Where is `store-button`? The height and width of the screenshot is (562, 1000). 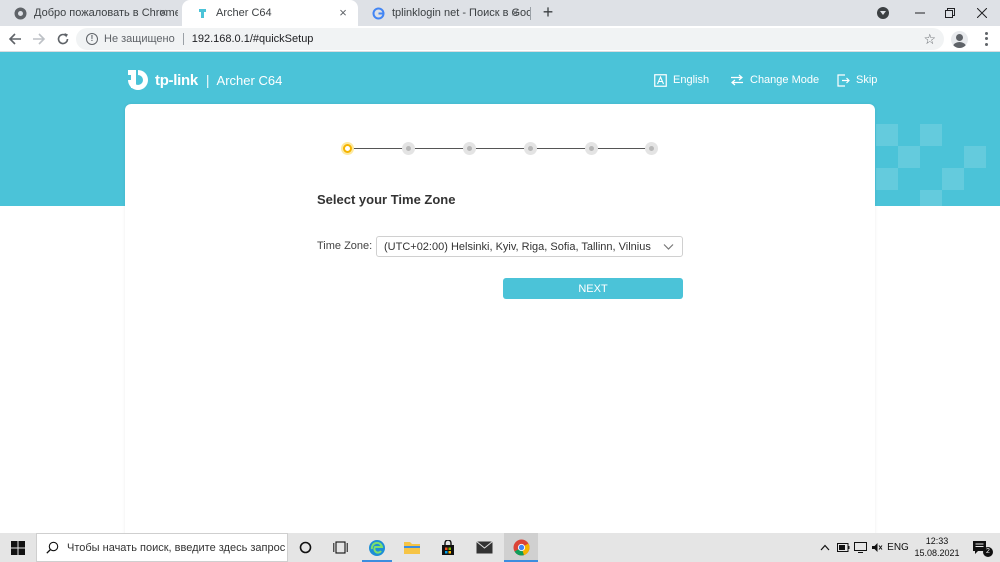 store-button is located at coordinates (448, 547).